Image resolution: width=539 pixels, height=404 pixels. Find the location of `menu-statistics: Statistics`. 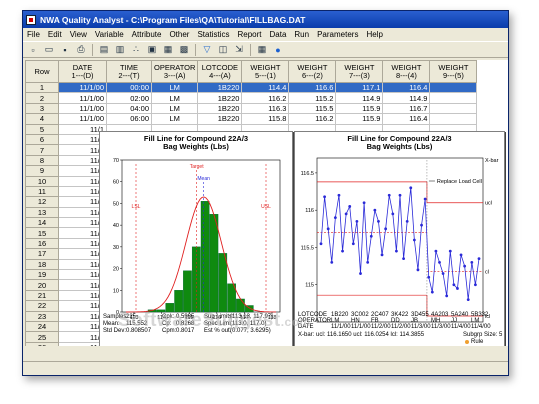

menu-statistics: Statistics is located at coordinates (213, 34).